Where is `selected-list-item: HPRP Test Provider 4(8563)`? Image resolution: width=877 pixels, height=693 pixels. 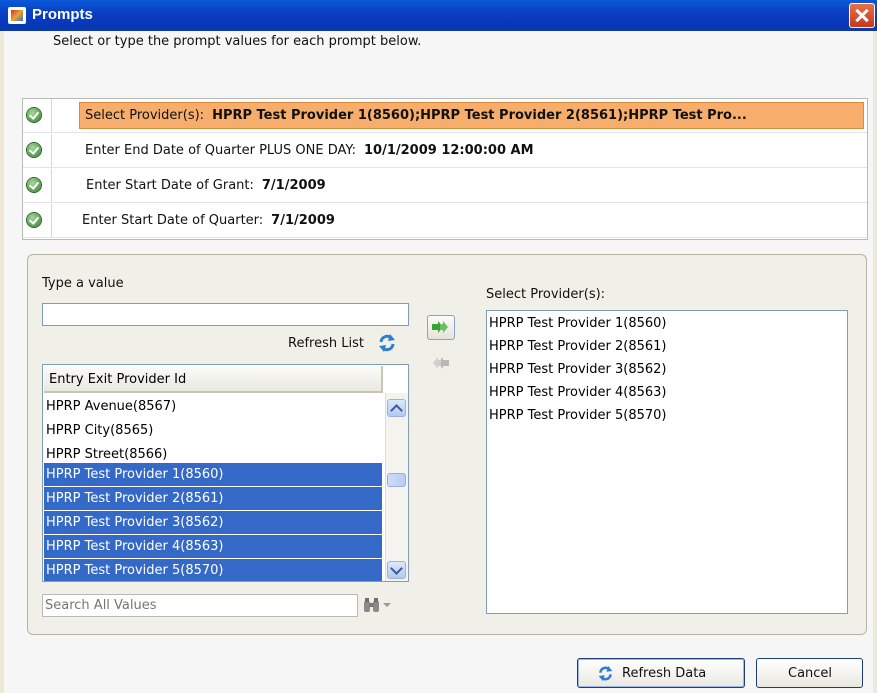 selected-list-item: HPRP Test Provider 4(8563) is located at coordinates (578, 392).